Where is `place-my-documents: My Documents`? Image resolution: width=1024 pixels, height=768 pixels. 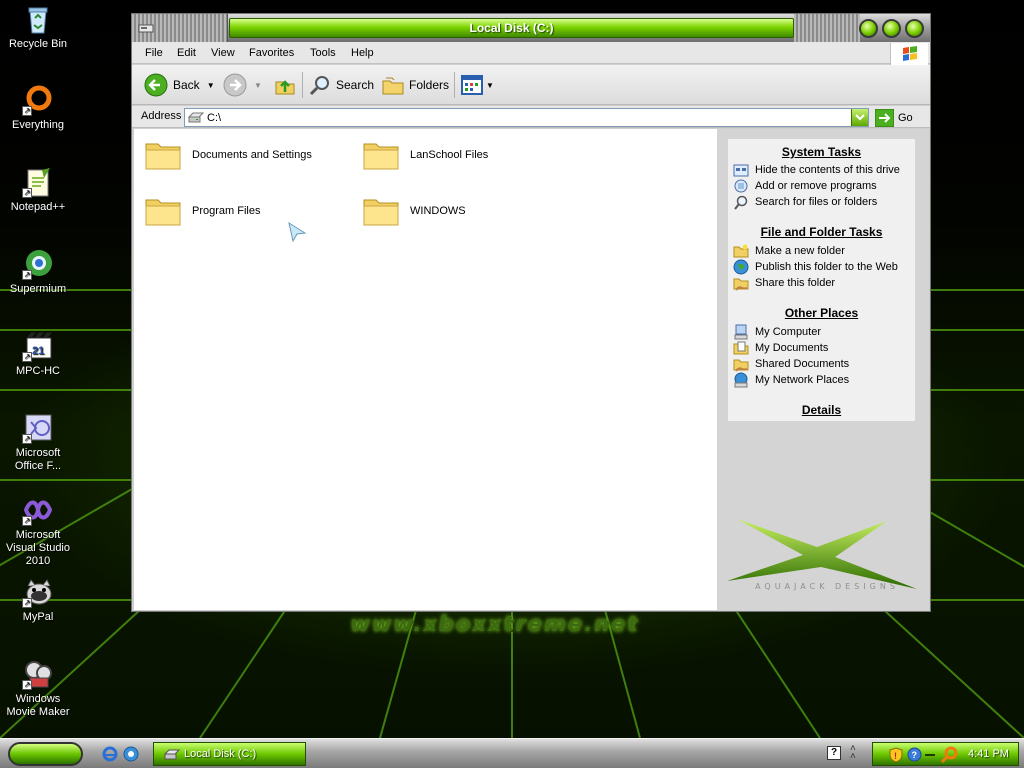 place-my-documents: My Documents is located at coordinates (780, 348).